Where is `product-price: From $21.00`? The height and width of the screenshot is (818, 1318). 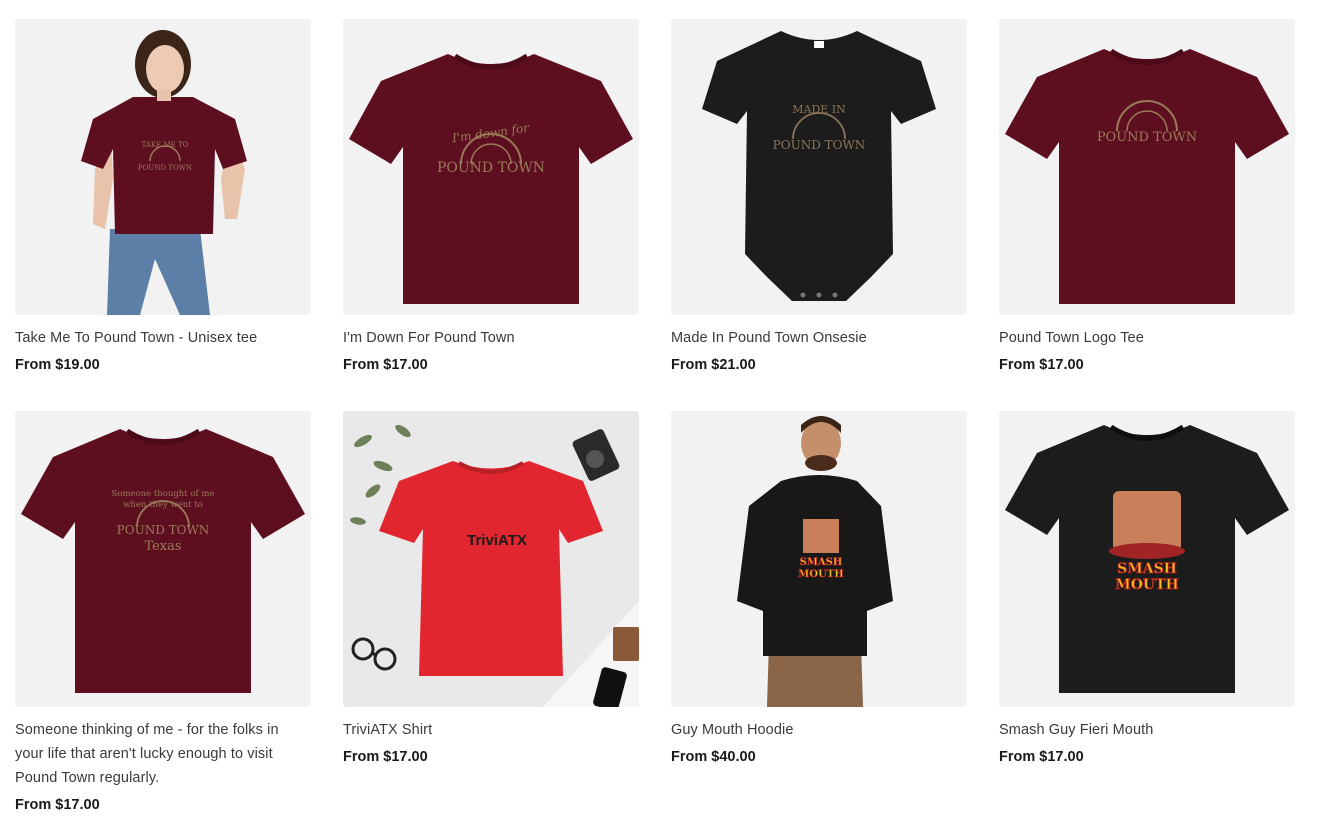
product-price: From $21.00 is located at coordinates (713, 365).